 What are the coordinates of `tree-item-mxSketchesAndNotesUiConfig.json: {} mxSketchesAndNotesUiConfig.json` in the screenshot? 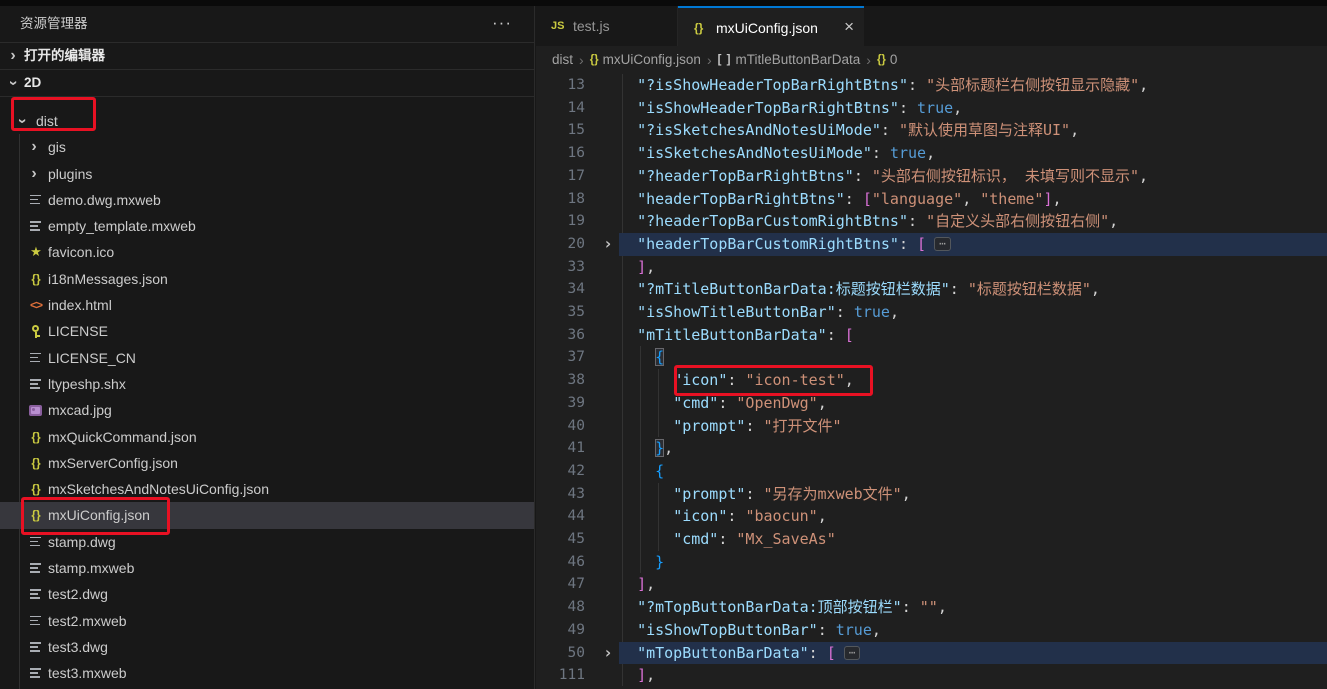 It's located at (267, 489).